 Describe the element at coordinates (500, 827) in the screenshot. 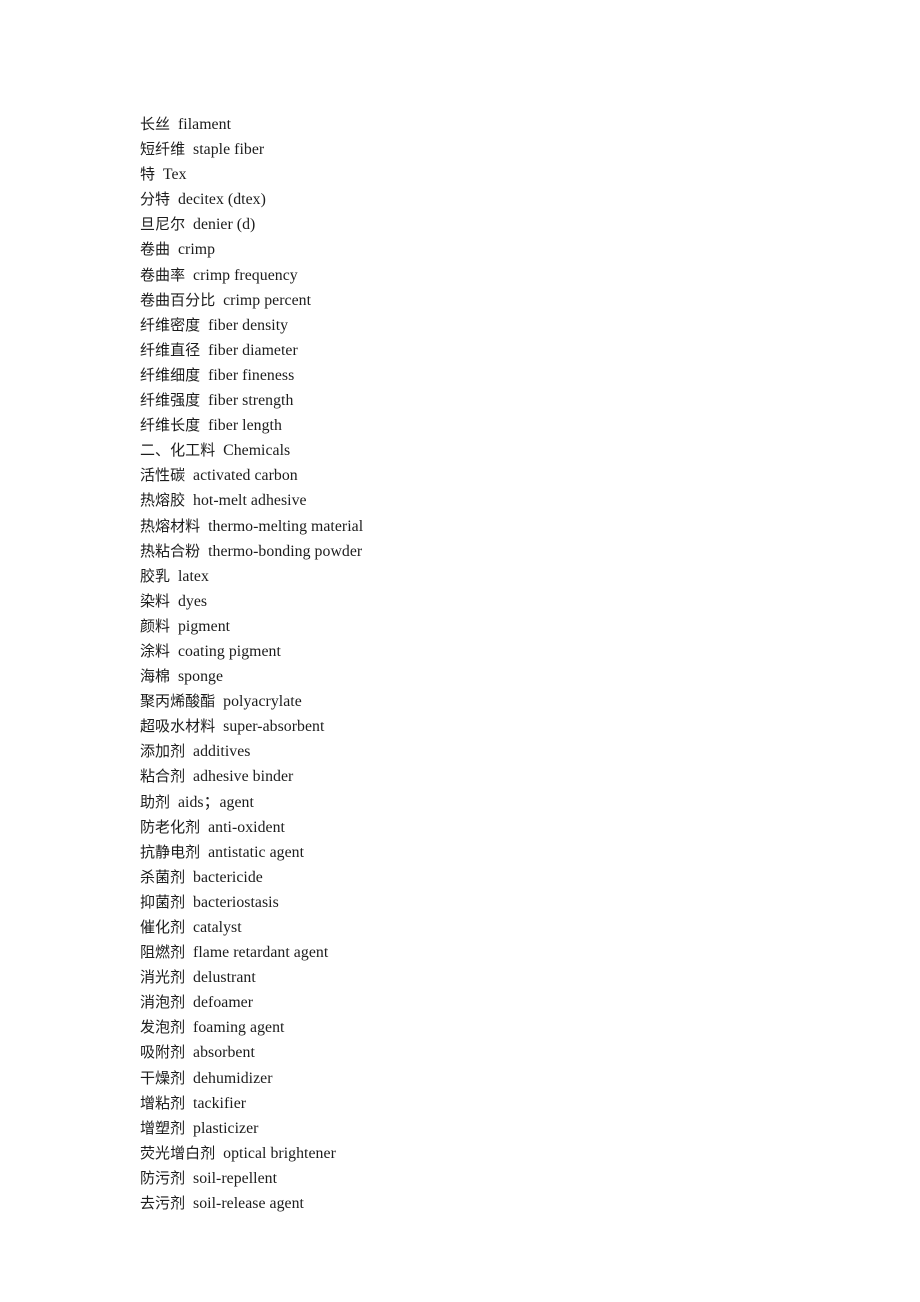

I see `glossary-entry: 防老化剂 anti-oxident` at that location.